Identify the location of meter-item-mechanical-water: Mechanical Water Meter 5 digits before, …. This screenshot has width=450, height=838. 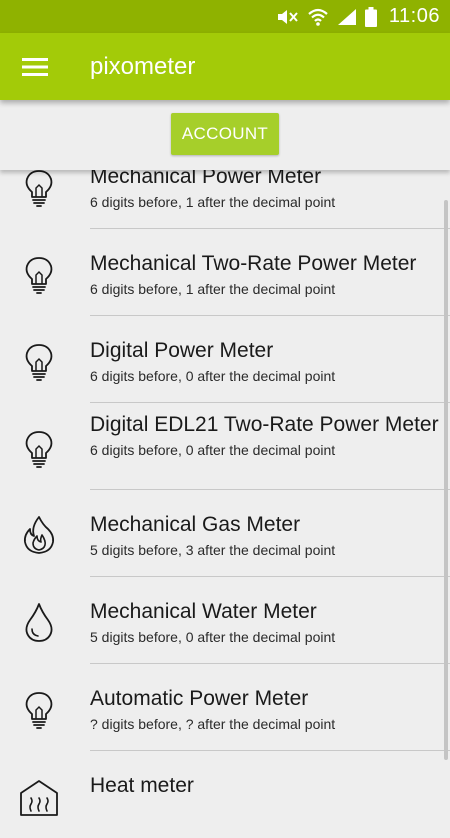
(225, 620).